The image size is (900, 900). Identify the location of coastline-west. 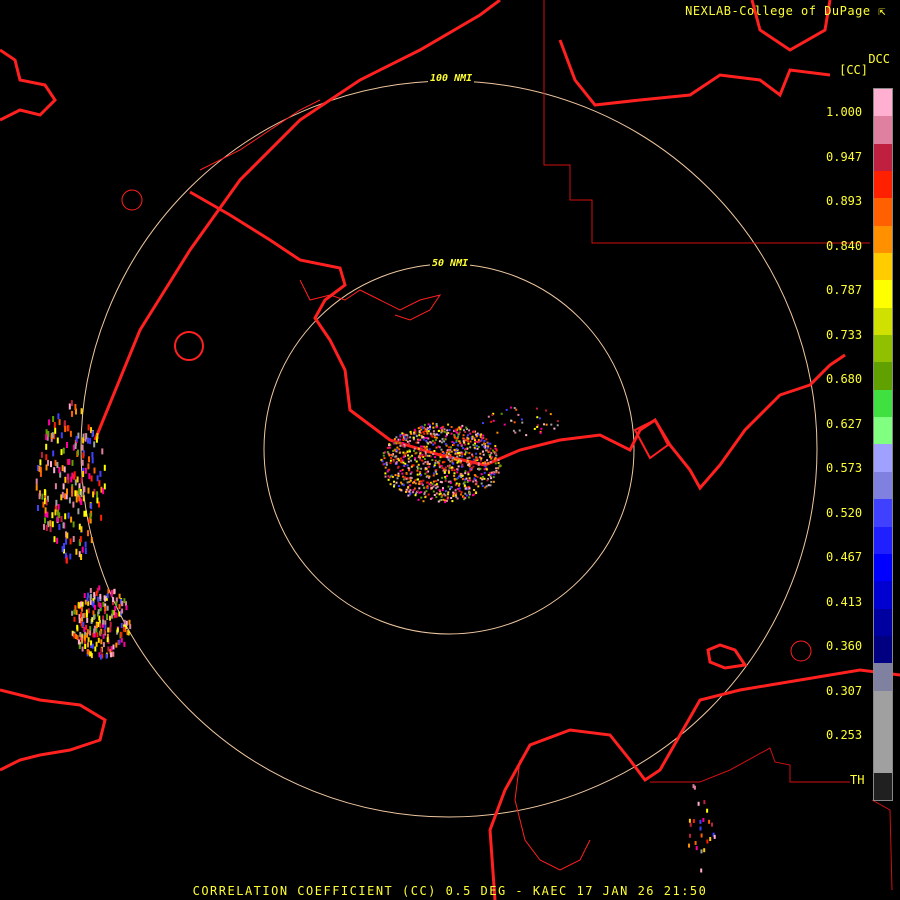
(28, 85).